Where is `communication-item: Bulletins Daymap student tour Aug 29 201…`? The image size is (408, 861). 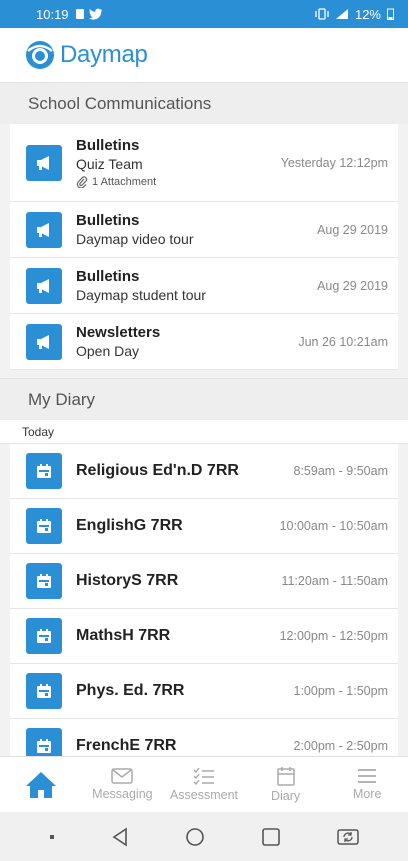 communication-item: Bulletins Daymap student tour Aug 29 201… is located at coordinates (204, 286).